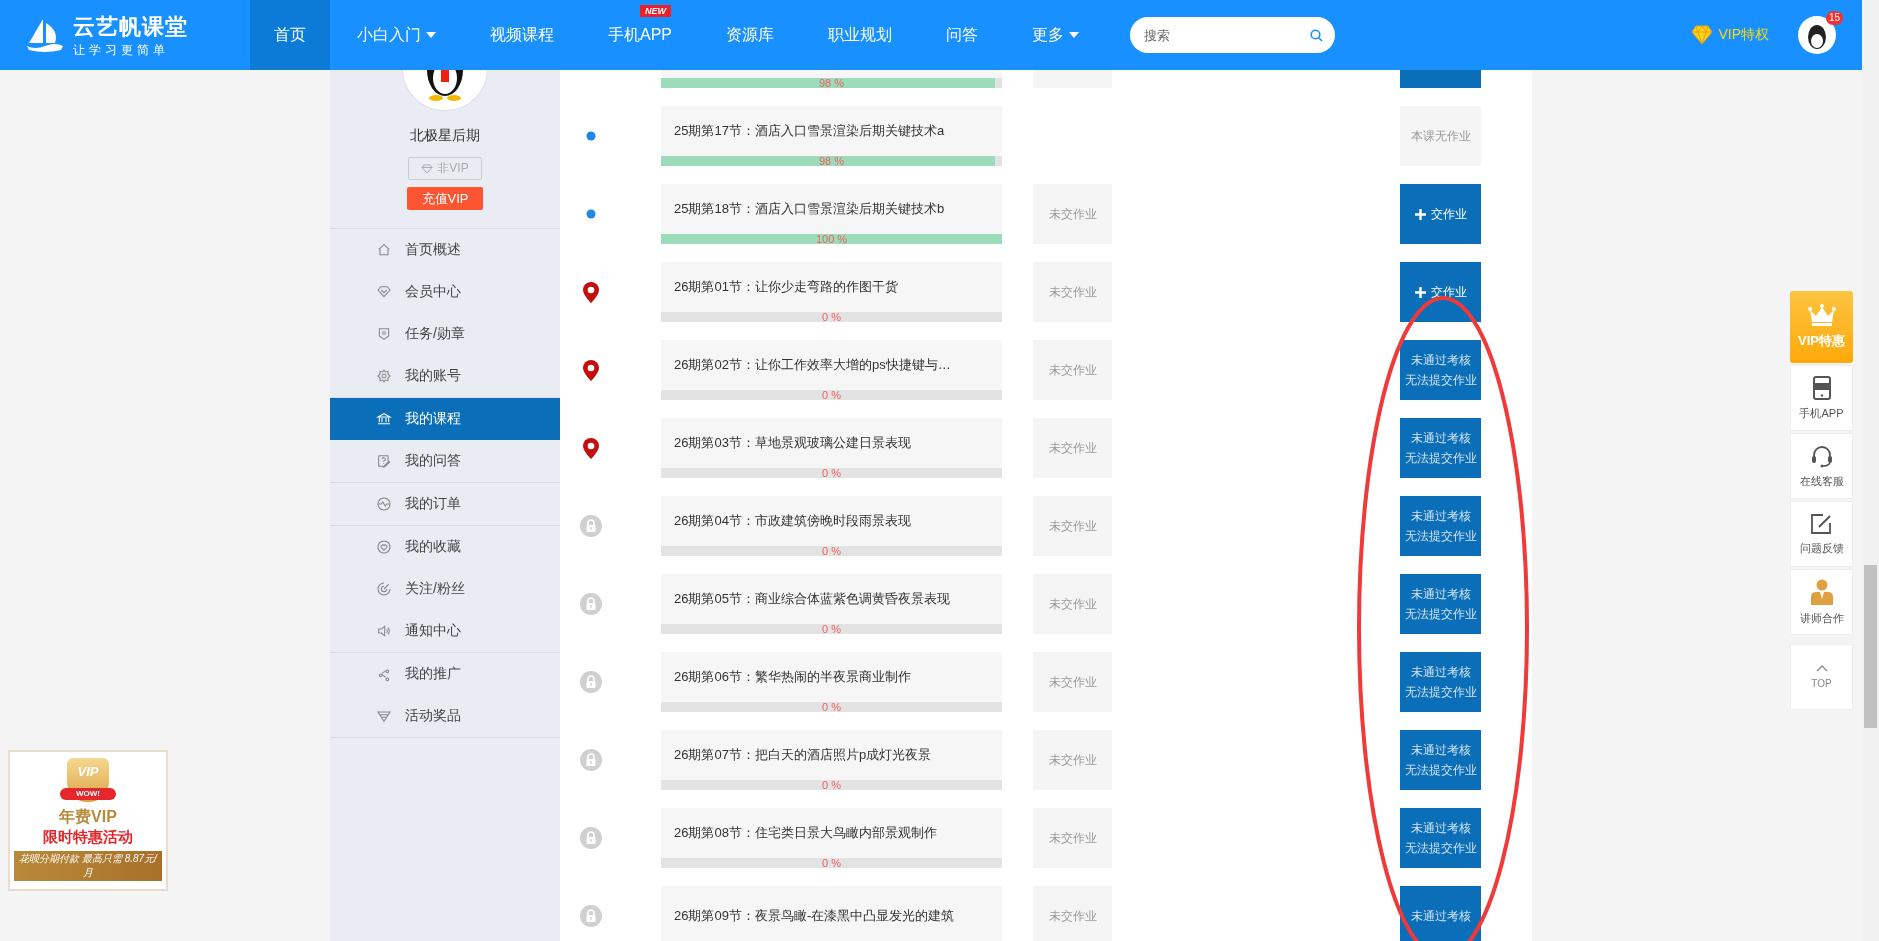 This screenshot has width=1879, height=941. Describe the element at coordinates (805, 833) in the screenshot. I see `lesson-title: 26期第08节：住宅类日景大鸟瞰内部景观制作` at that location.